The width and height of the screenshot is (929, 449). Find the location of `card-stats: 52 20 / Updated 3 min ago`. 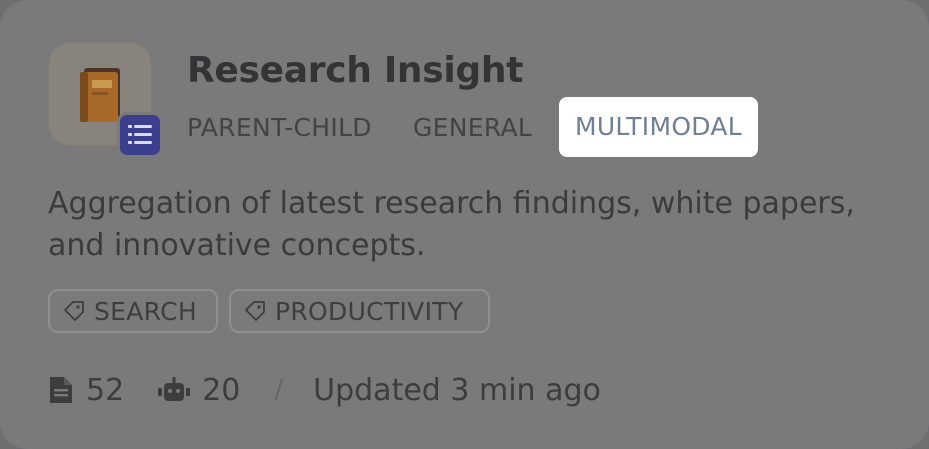

card-stats: 52 20 / Updated 3 min ago is located at coordinates (324, 390).